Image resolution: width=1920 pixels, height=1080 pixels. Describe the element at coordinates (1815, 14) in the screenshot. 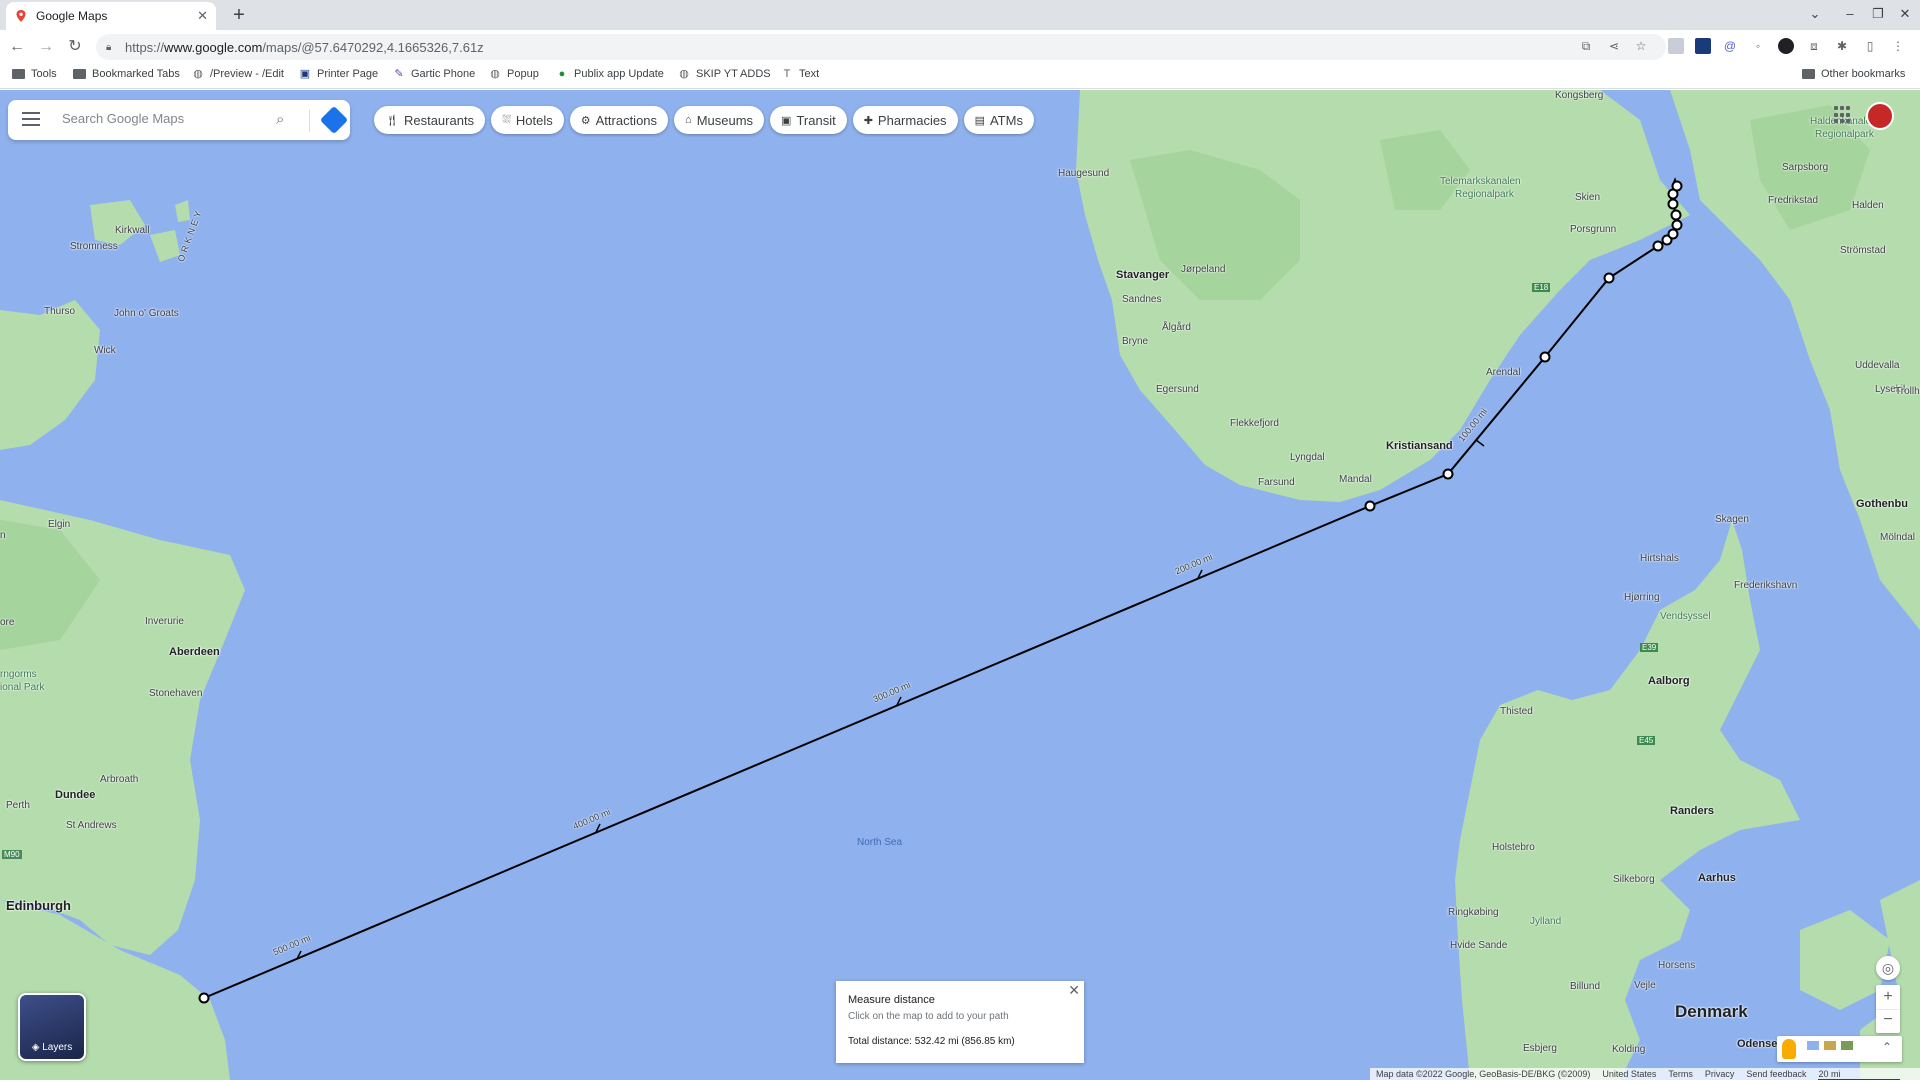

I see `tab-search-icon: ⌄` at that location.